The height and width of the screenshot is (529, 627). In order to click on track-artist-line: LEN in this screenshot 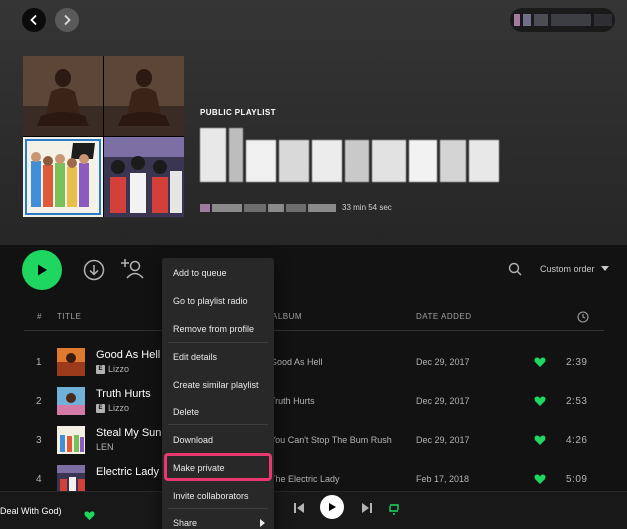, I will do `click(105, 447)`.